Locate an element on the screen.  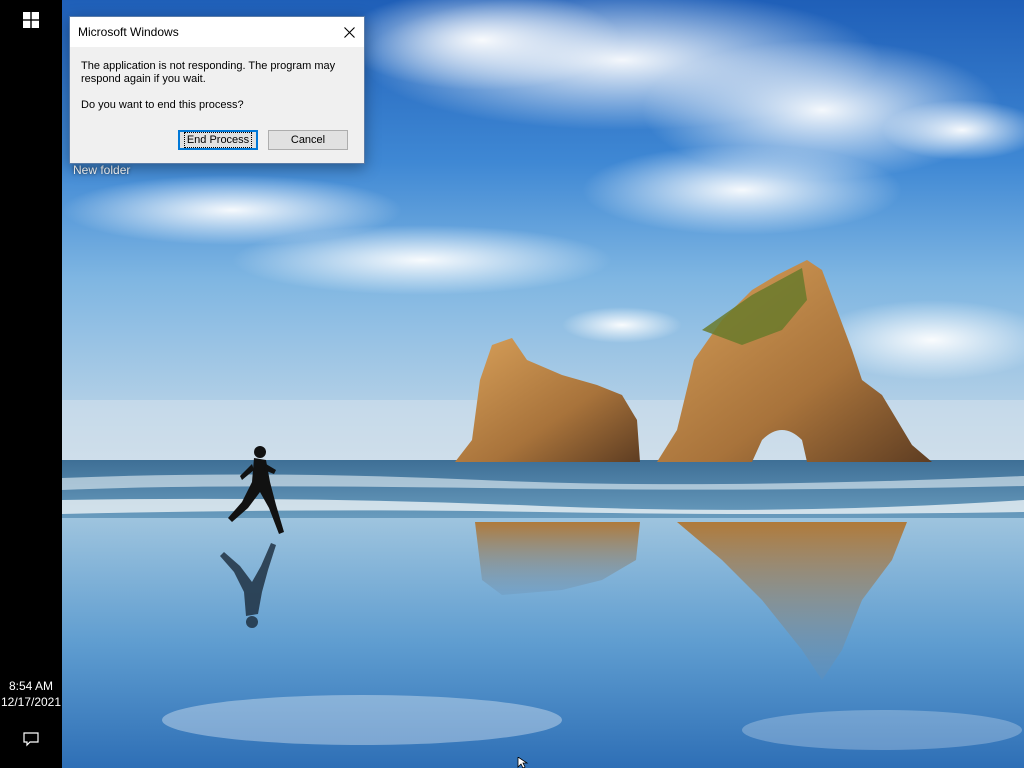
cancel-button: Cancel is located at coordinates (308, 140).